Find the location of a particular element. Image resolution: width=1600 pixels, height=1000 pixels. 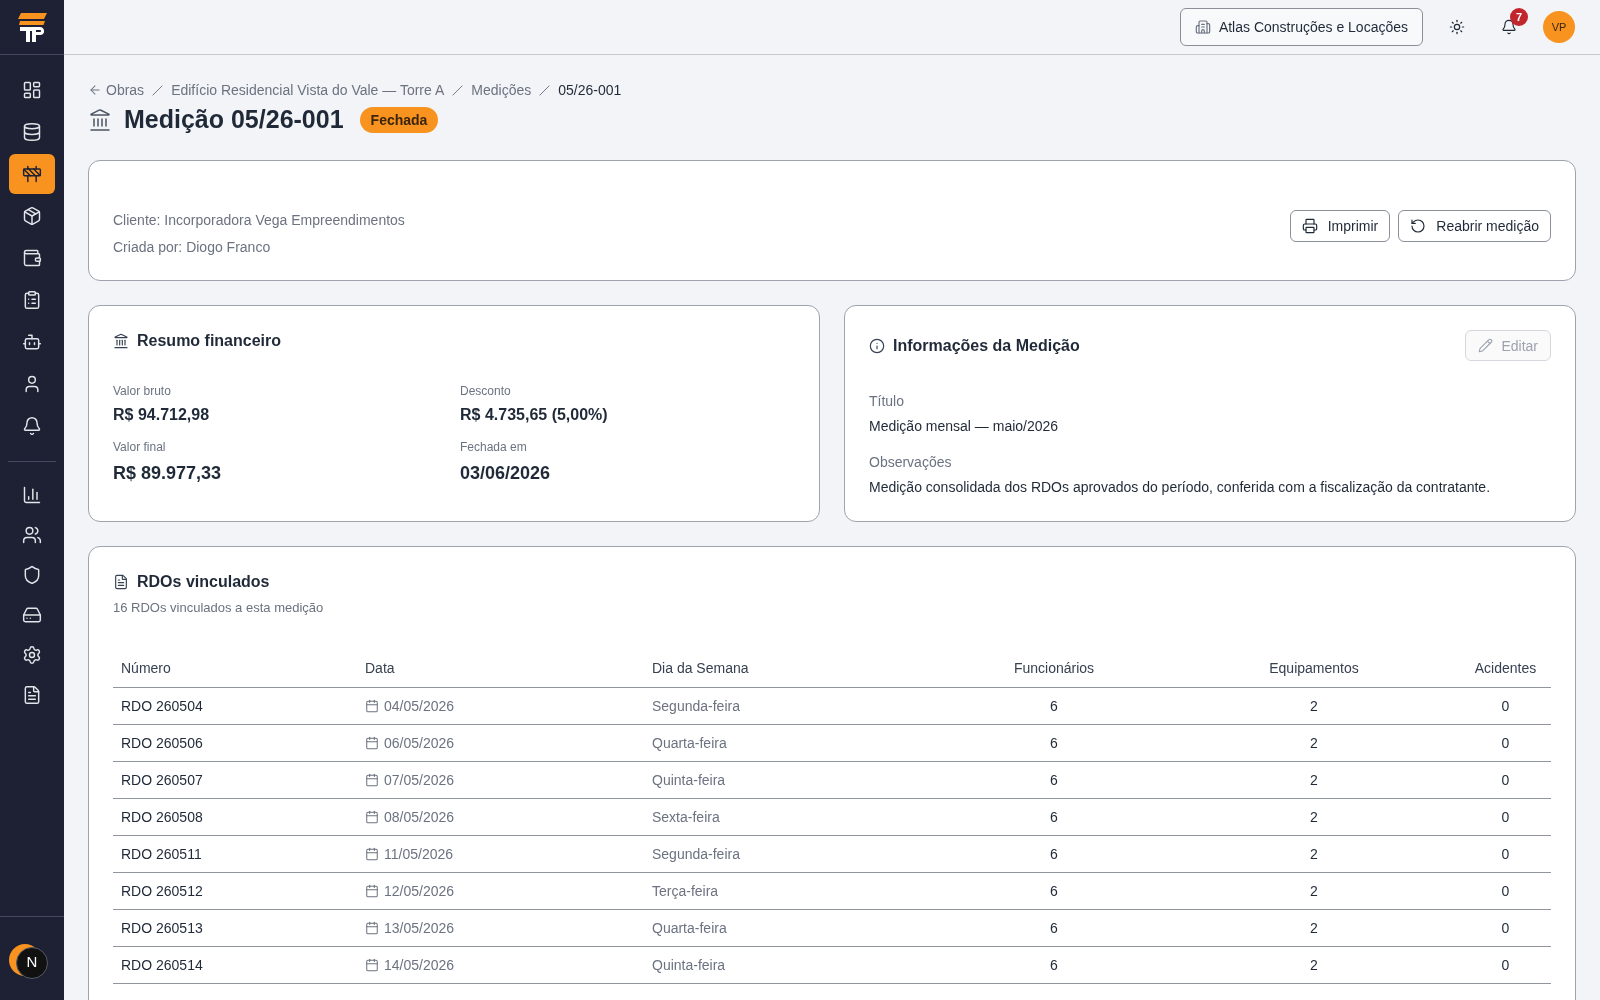

field-value: Medição consolidada dos RDOs aprovados do período, conferida com a fiscalização da contratante. is located at coordinates (1180, 487).